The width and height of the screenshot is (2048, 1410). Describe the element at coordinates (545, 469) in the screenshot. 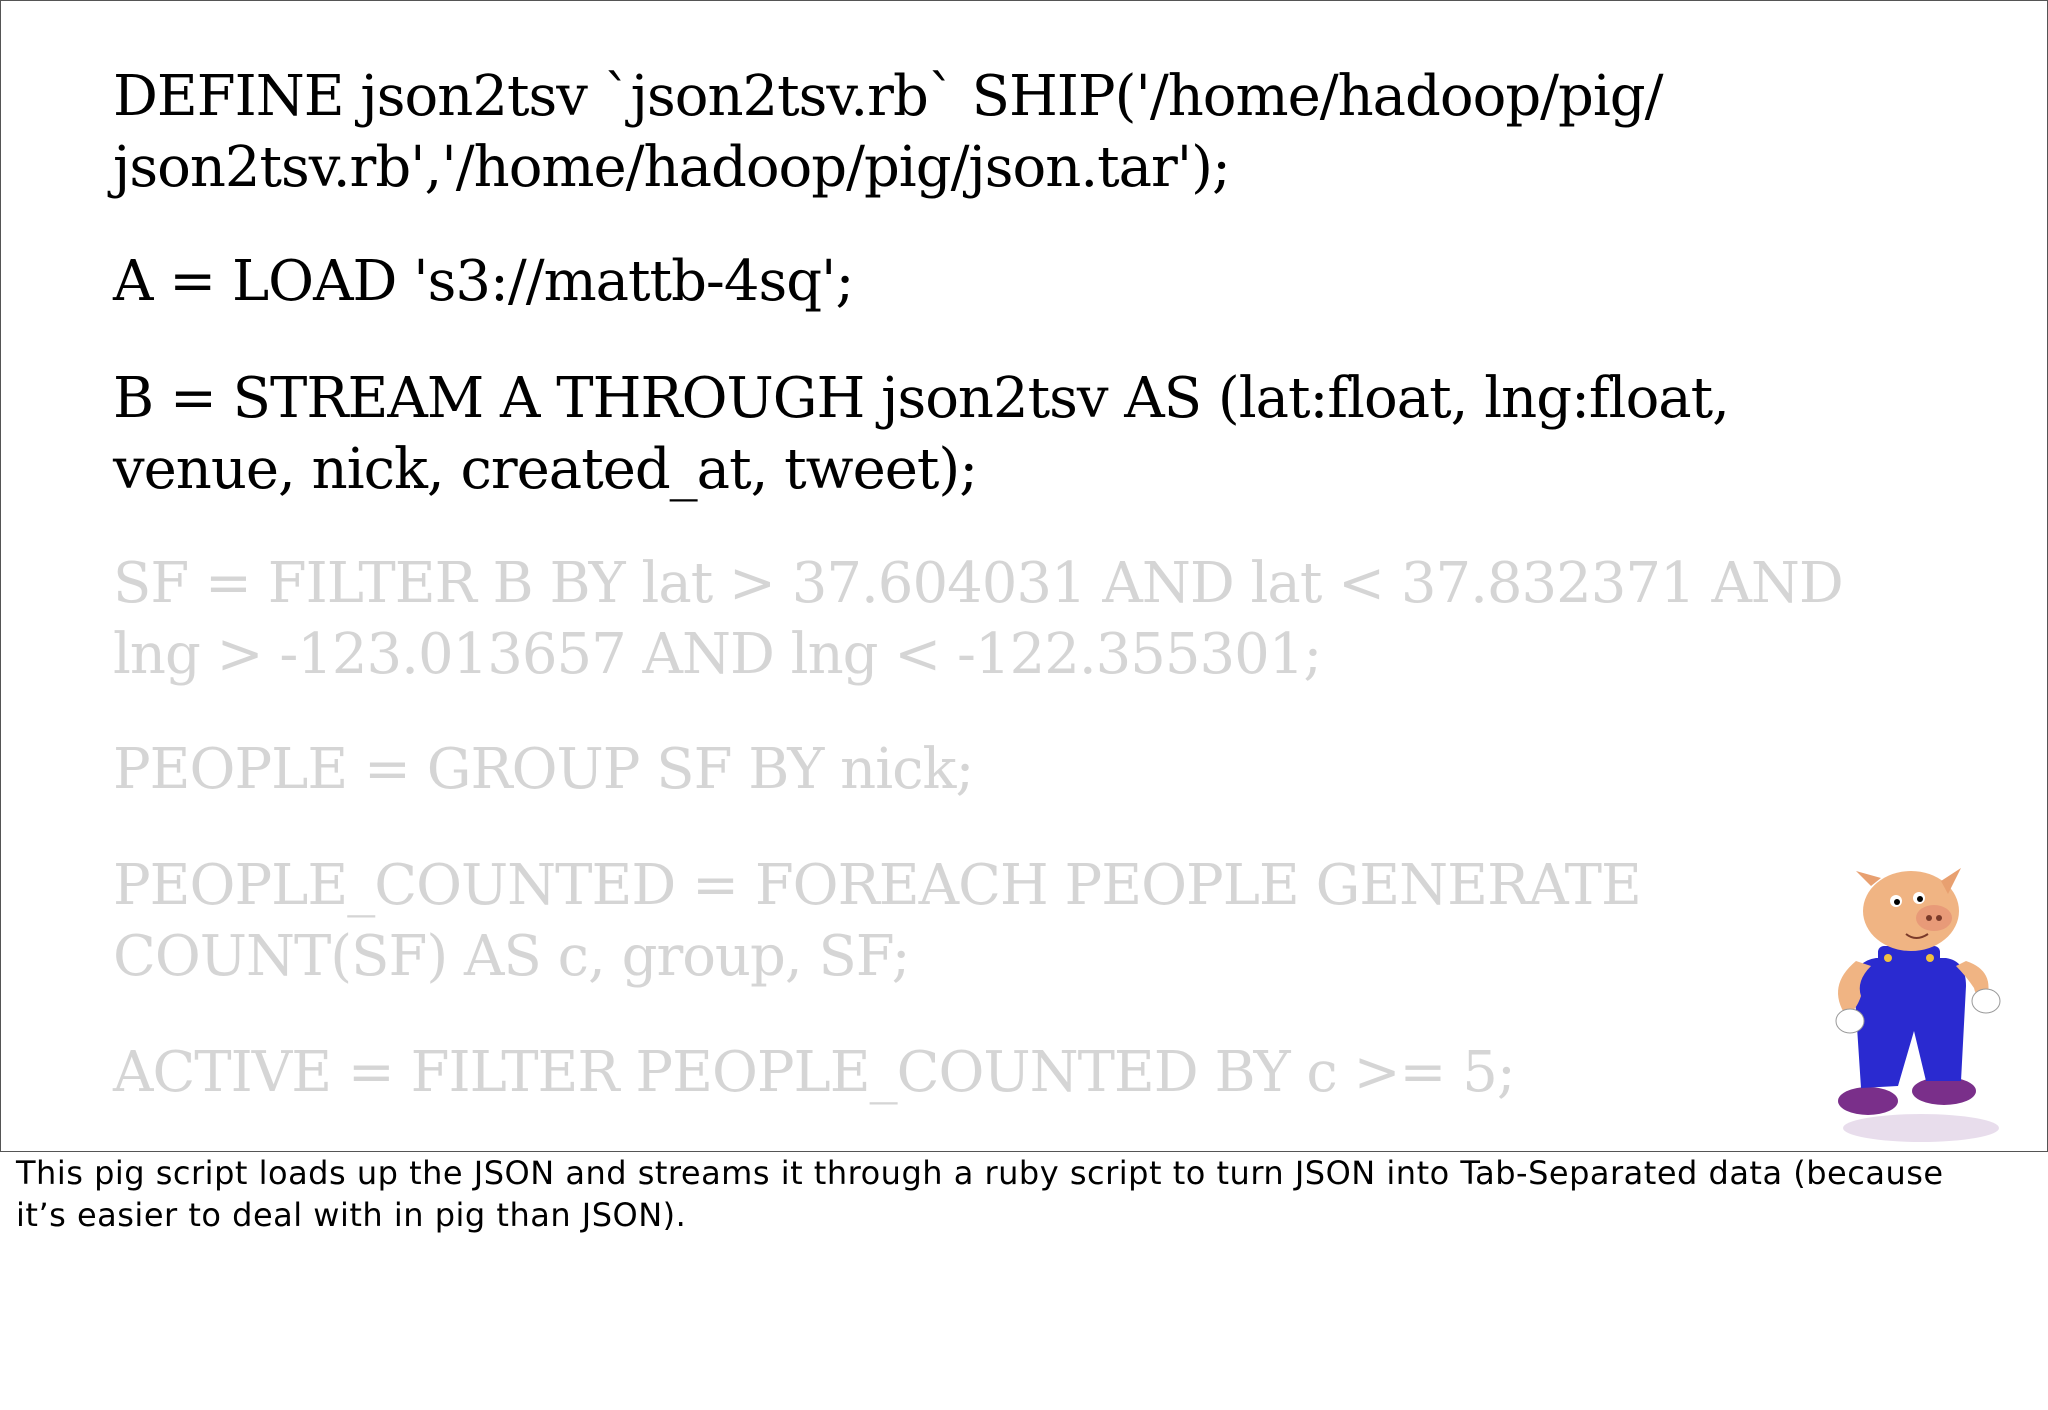

I see `code-line-stream-2: venue, nick, created_at, tweet);` at that location.